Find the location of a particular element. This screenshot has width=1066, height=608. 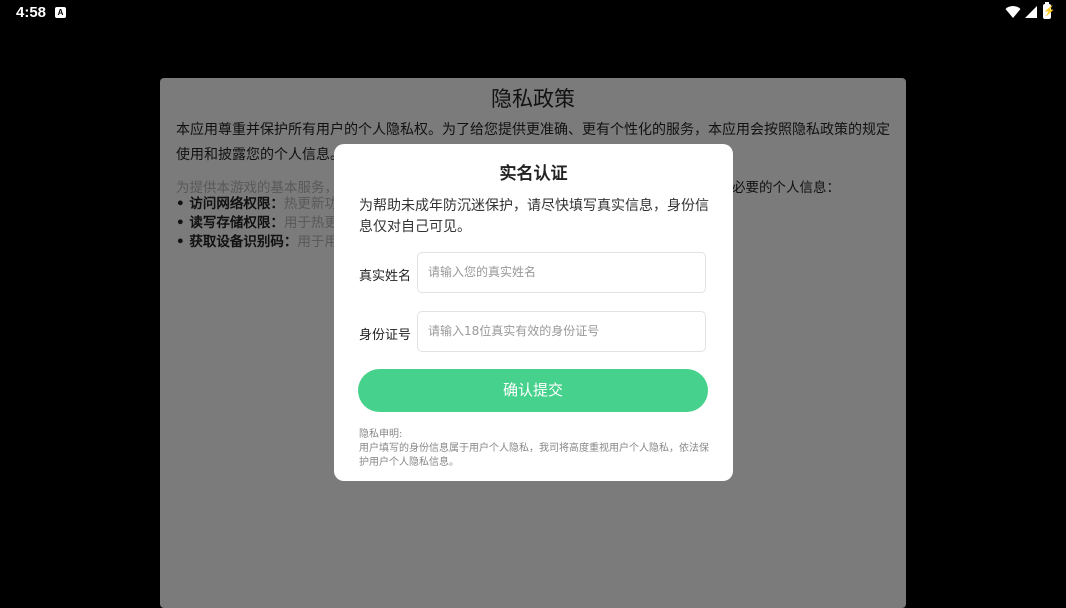

real-name-input: 请输入您的真实姓名 is located at coordinates (561, 272).